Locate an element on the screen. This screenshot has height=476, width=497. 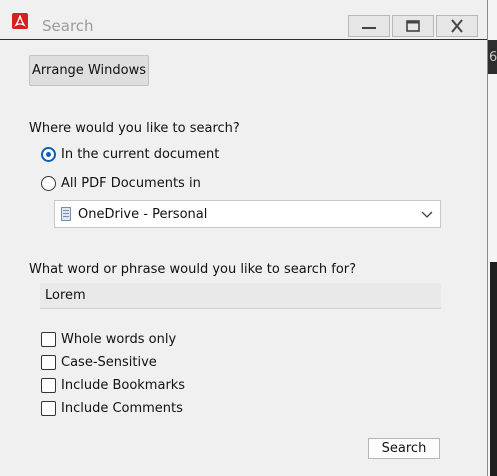
acrobat-pdf-icon is located at coordinates (20, 27).